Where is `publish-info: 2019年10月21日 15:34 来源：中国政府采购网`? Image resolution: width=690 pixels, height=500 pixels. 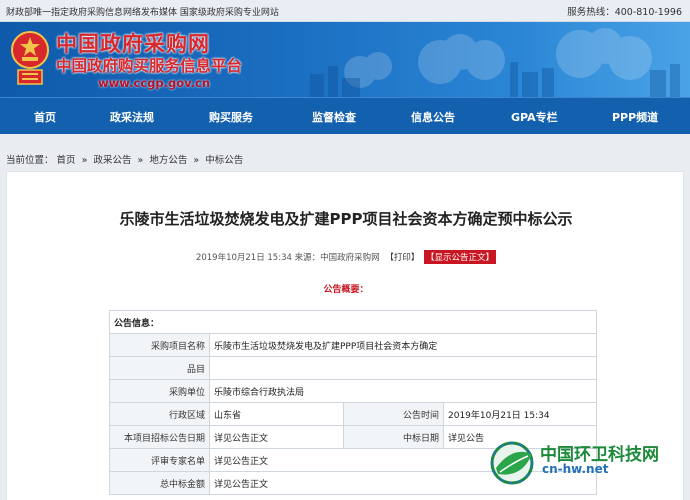
publish-info: 2019年10月21日 15:34 来源：中国政府采购网 is located at coordinates (287, 258).